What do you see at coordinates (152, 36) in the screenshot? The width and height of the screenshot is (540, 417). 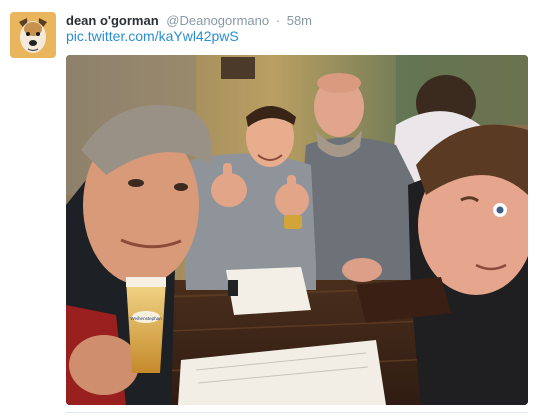 I see `photo-link: pic.twitter.com/kaYwl42pwS` at bounding box center [152, 36].